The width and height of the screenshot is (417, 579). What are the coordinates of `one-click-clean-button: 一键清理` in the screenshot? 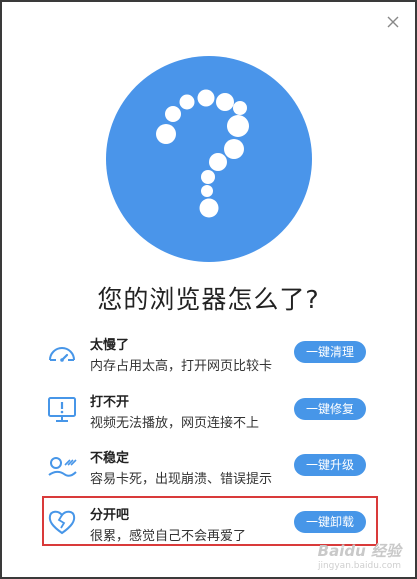 It's located at (330, 352).